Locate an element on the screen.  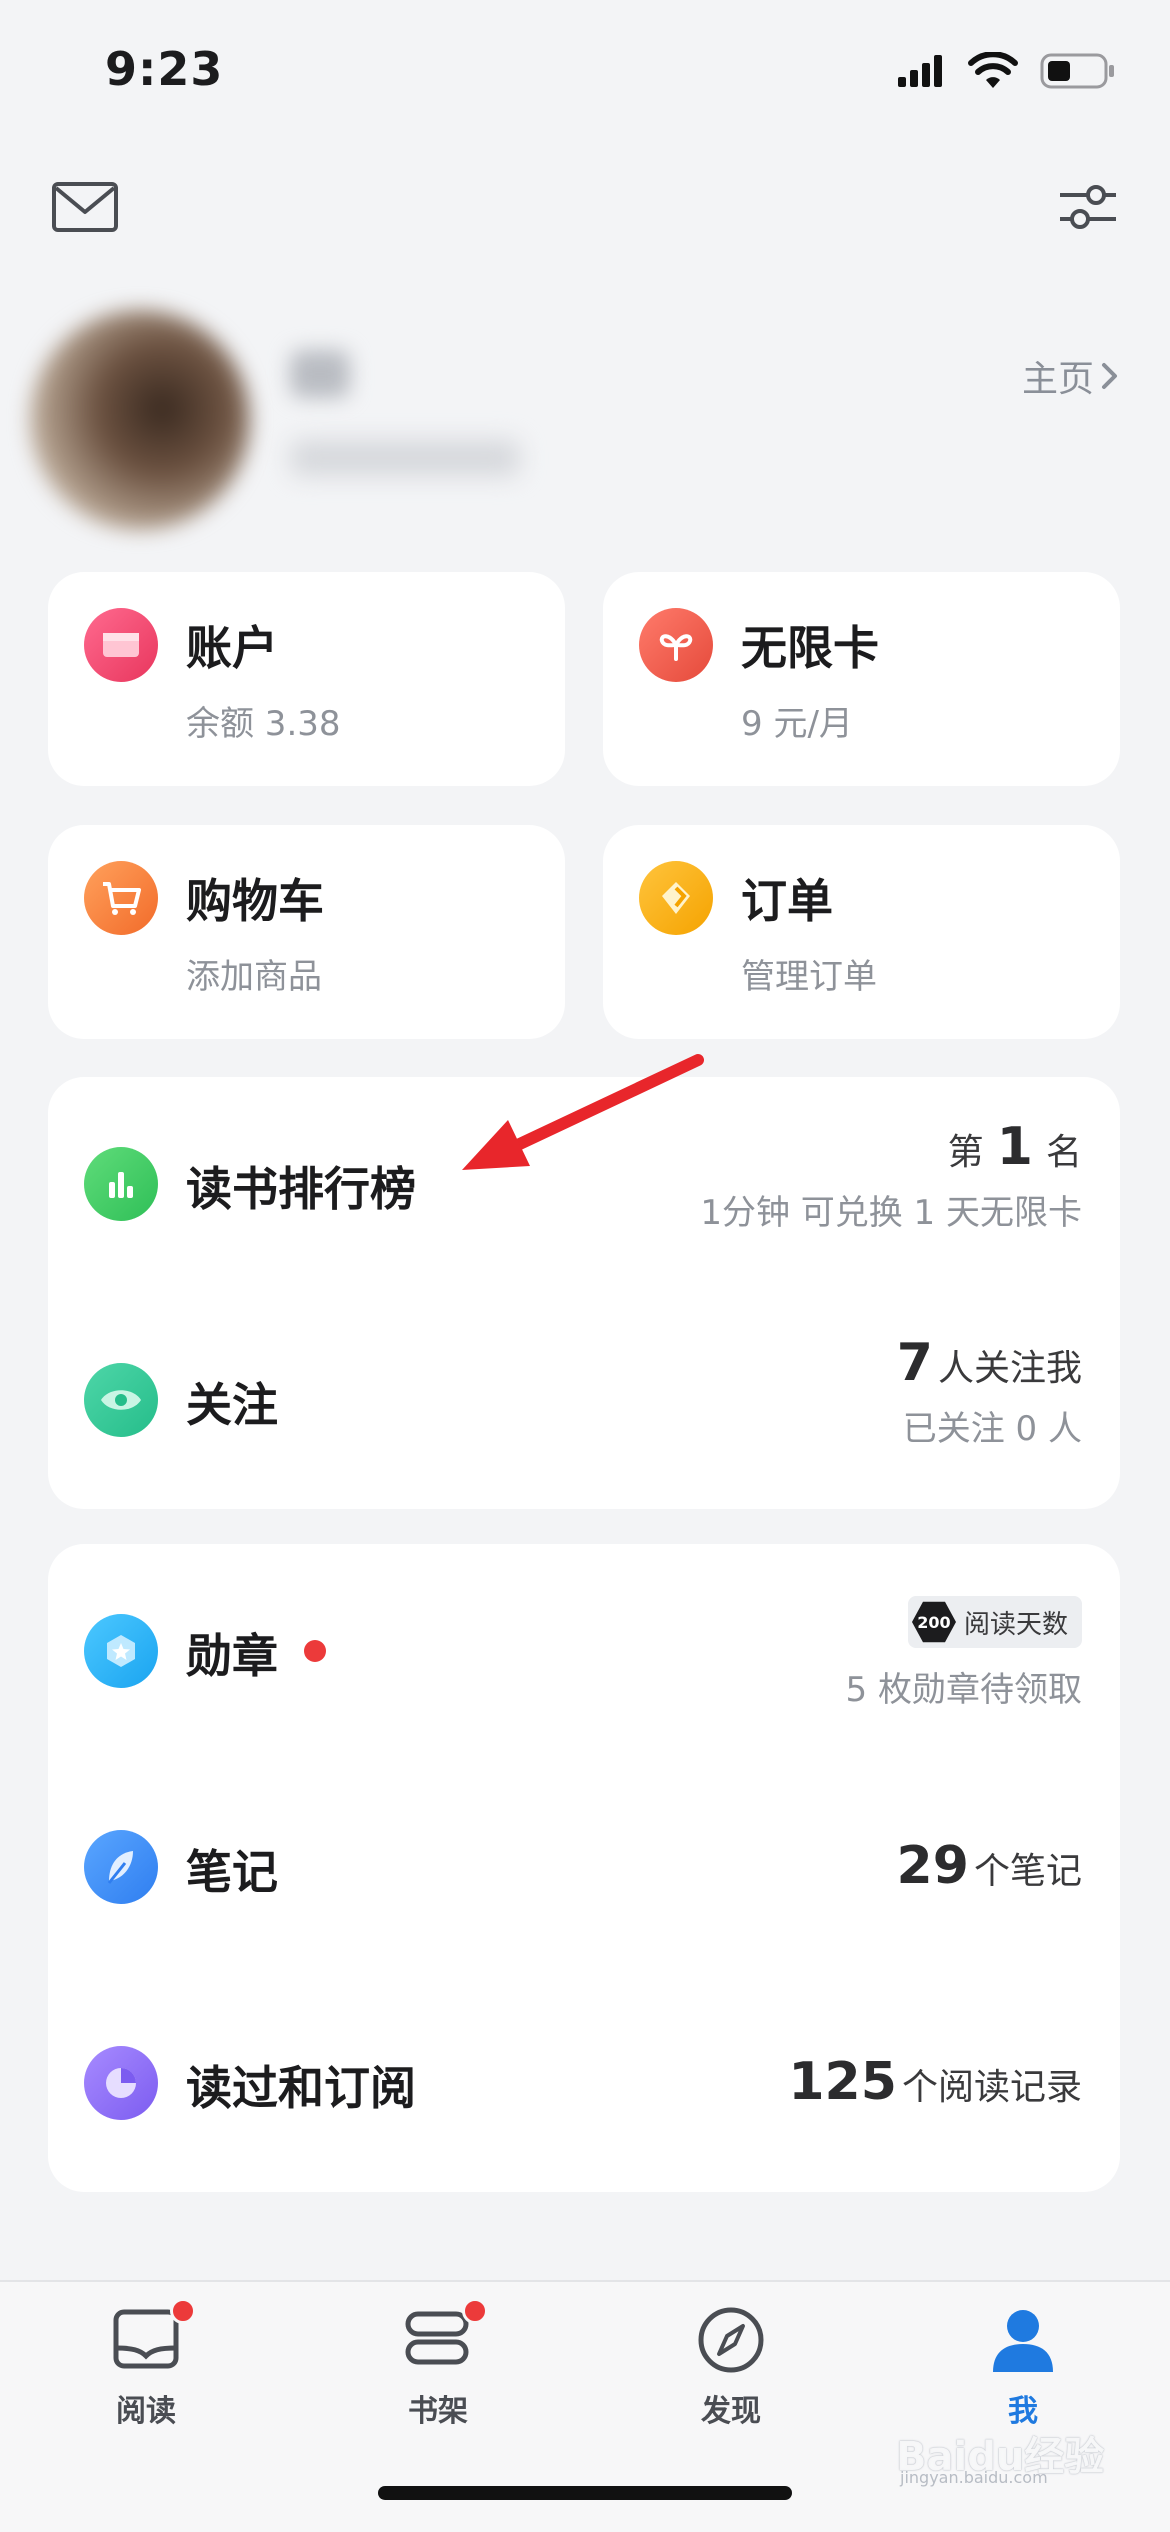
reading-days-badge: 200 阅读天数 is located at coordinates (994, 1622).